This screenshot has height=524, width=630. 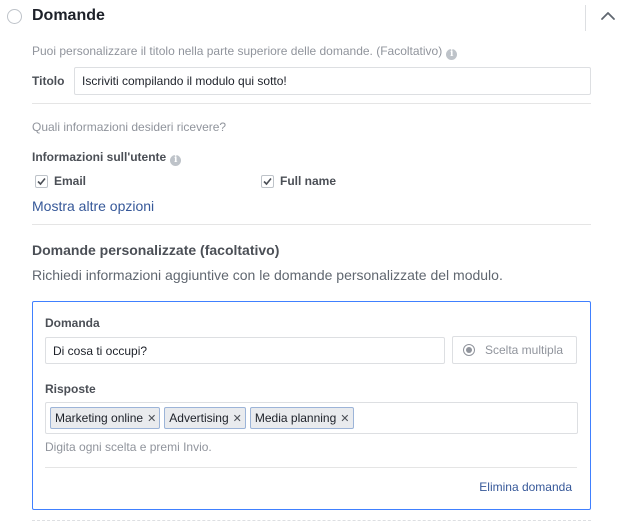 What do you see at coordinates (311, 520) in the screenshot?
I see `bottom-divider` at bounding box center [311, 520].